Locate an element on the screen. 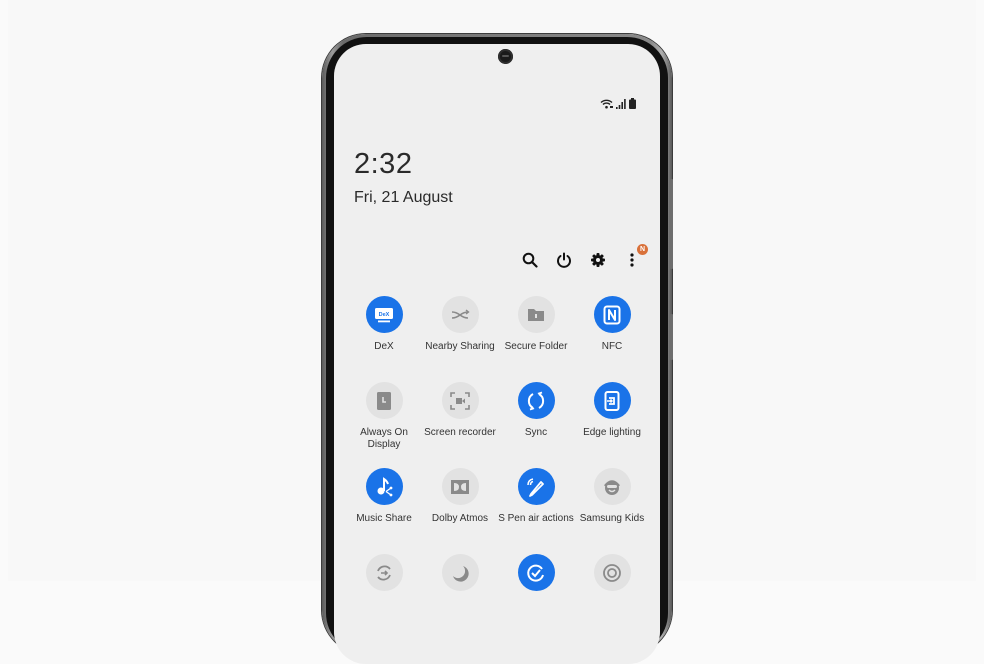  settings-button is located at coordinates (598, 260).